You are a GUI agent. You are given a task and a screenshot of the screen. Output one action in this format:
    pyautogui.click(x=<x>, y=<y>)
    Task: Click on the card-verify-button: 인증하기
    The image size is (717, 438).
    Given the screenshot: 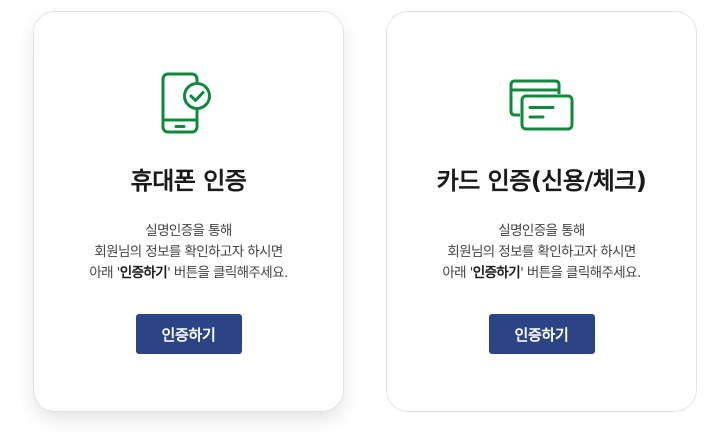 What is the action you would take?
    pyautogui.click(x=541, y=334)
    